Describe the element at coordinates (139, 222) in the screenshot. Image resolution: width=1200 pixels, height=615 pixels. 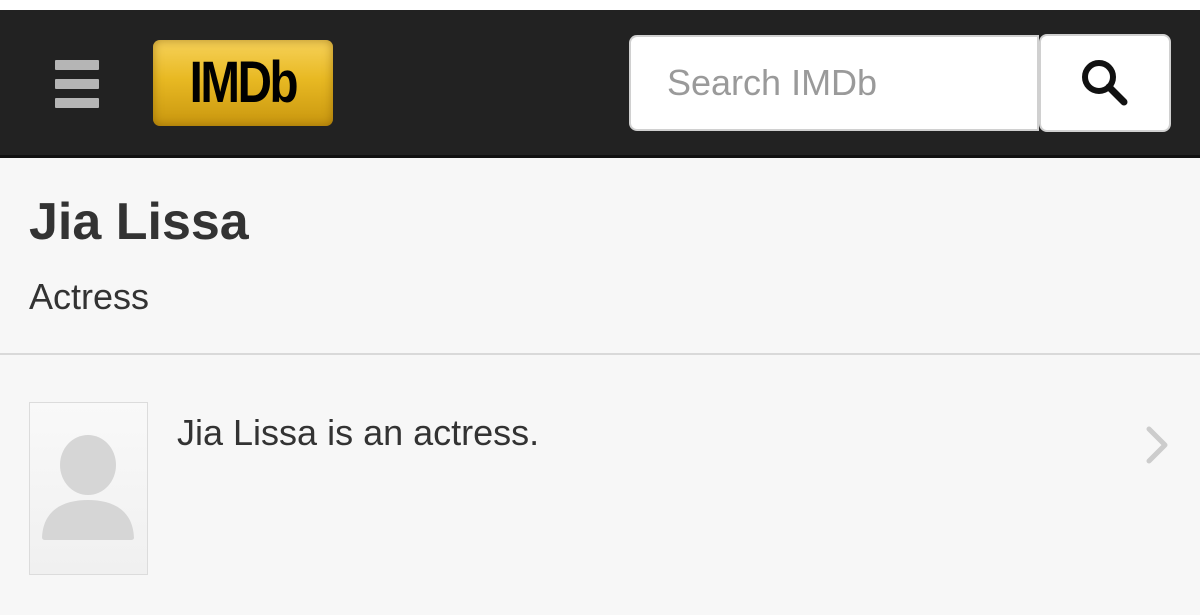
I see `person-name: Jia Lissa` at that location.